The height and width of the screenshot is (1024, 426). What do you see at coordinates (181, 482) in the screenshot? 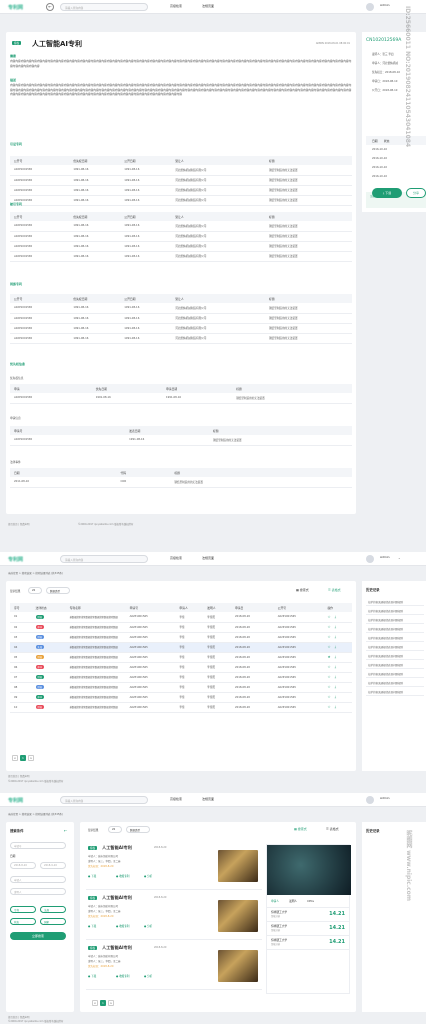
I see `table-row: 2011-08-10 COR 钢结型制造用的无法装置` at bounding box center [181, 482].